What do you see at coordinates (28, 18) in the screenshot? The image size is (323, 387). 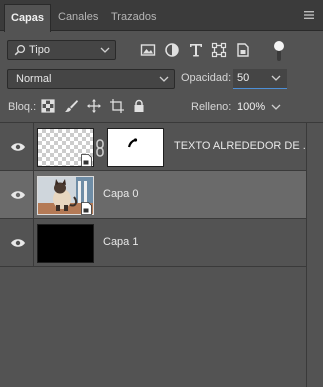 I see `tab-capas: Capas` at bounding box center [28, 18].